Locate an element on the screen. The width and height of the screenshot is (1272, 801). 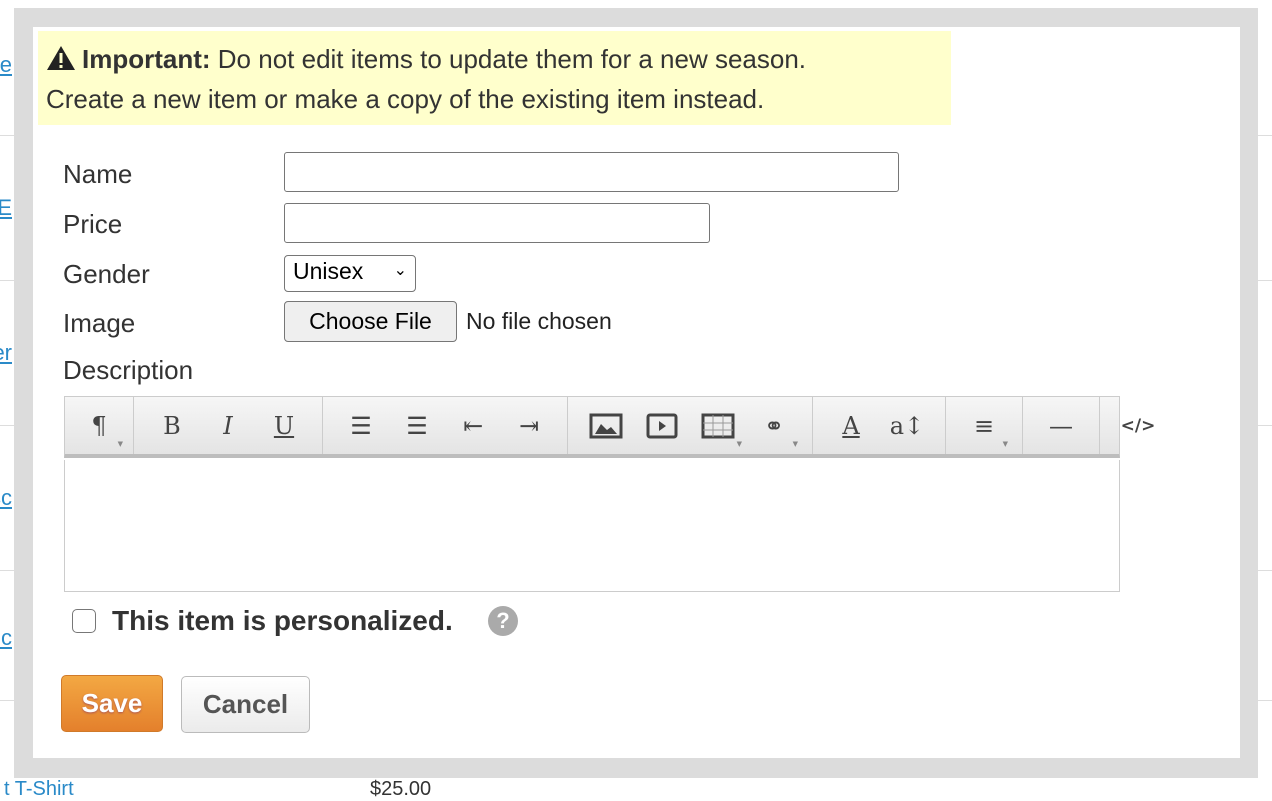
bold-icon: B is located at coordinates (172, 426).